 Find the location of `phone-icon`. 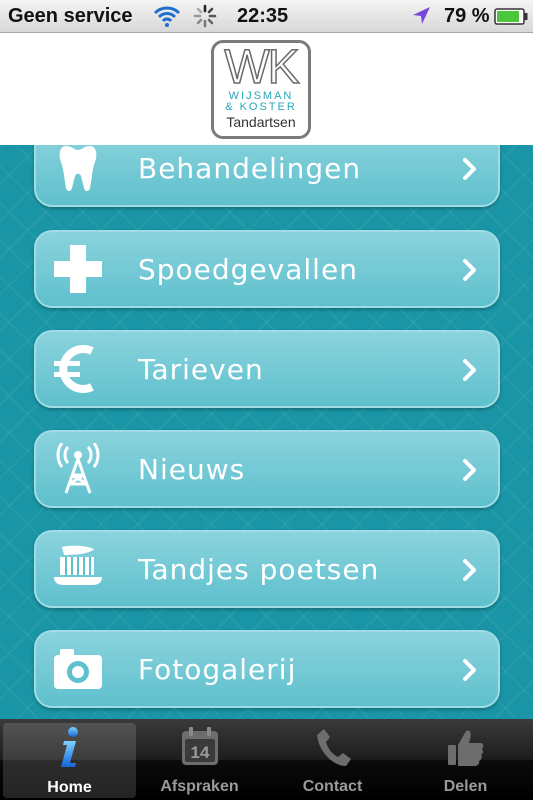

phone-icon is located at coordinates (334, 747).